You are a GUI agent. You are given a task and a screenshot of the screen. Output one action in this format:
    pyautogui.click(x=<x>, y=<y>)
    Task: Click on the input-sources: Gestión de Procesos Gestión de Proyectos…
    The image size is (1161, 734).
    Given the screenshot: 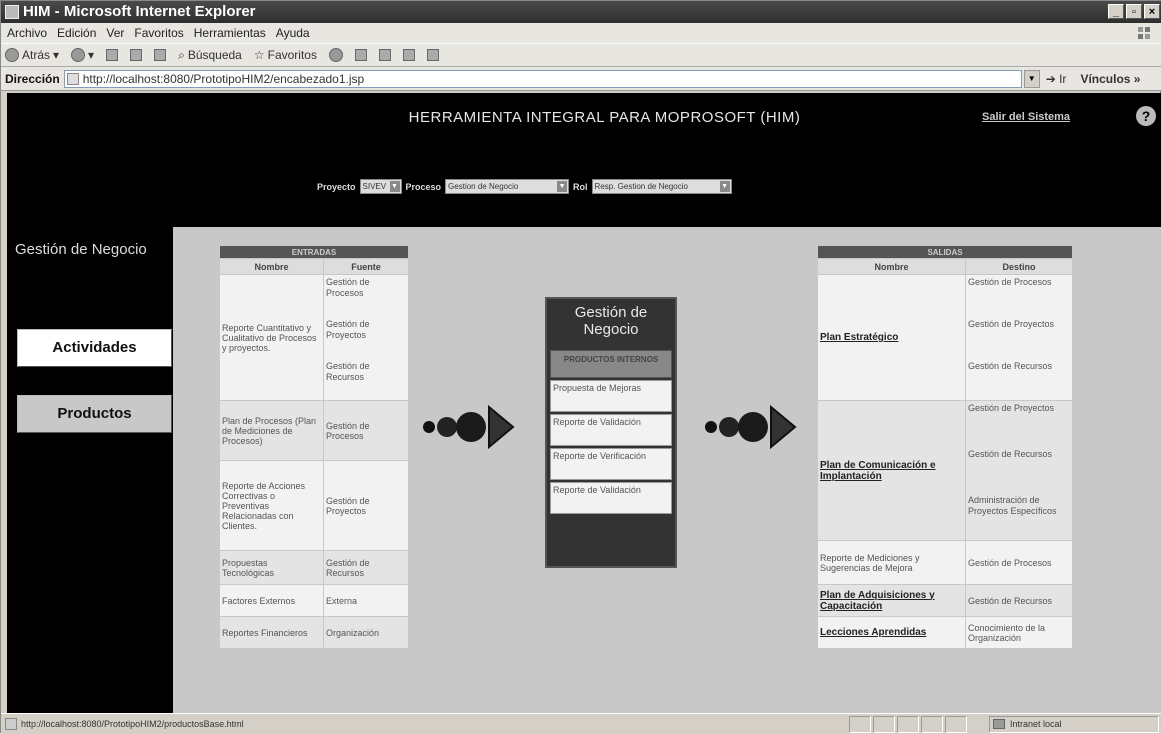 What is the action you would take?
    pyautogui.click(x=366, y=337)
    